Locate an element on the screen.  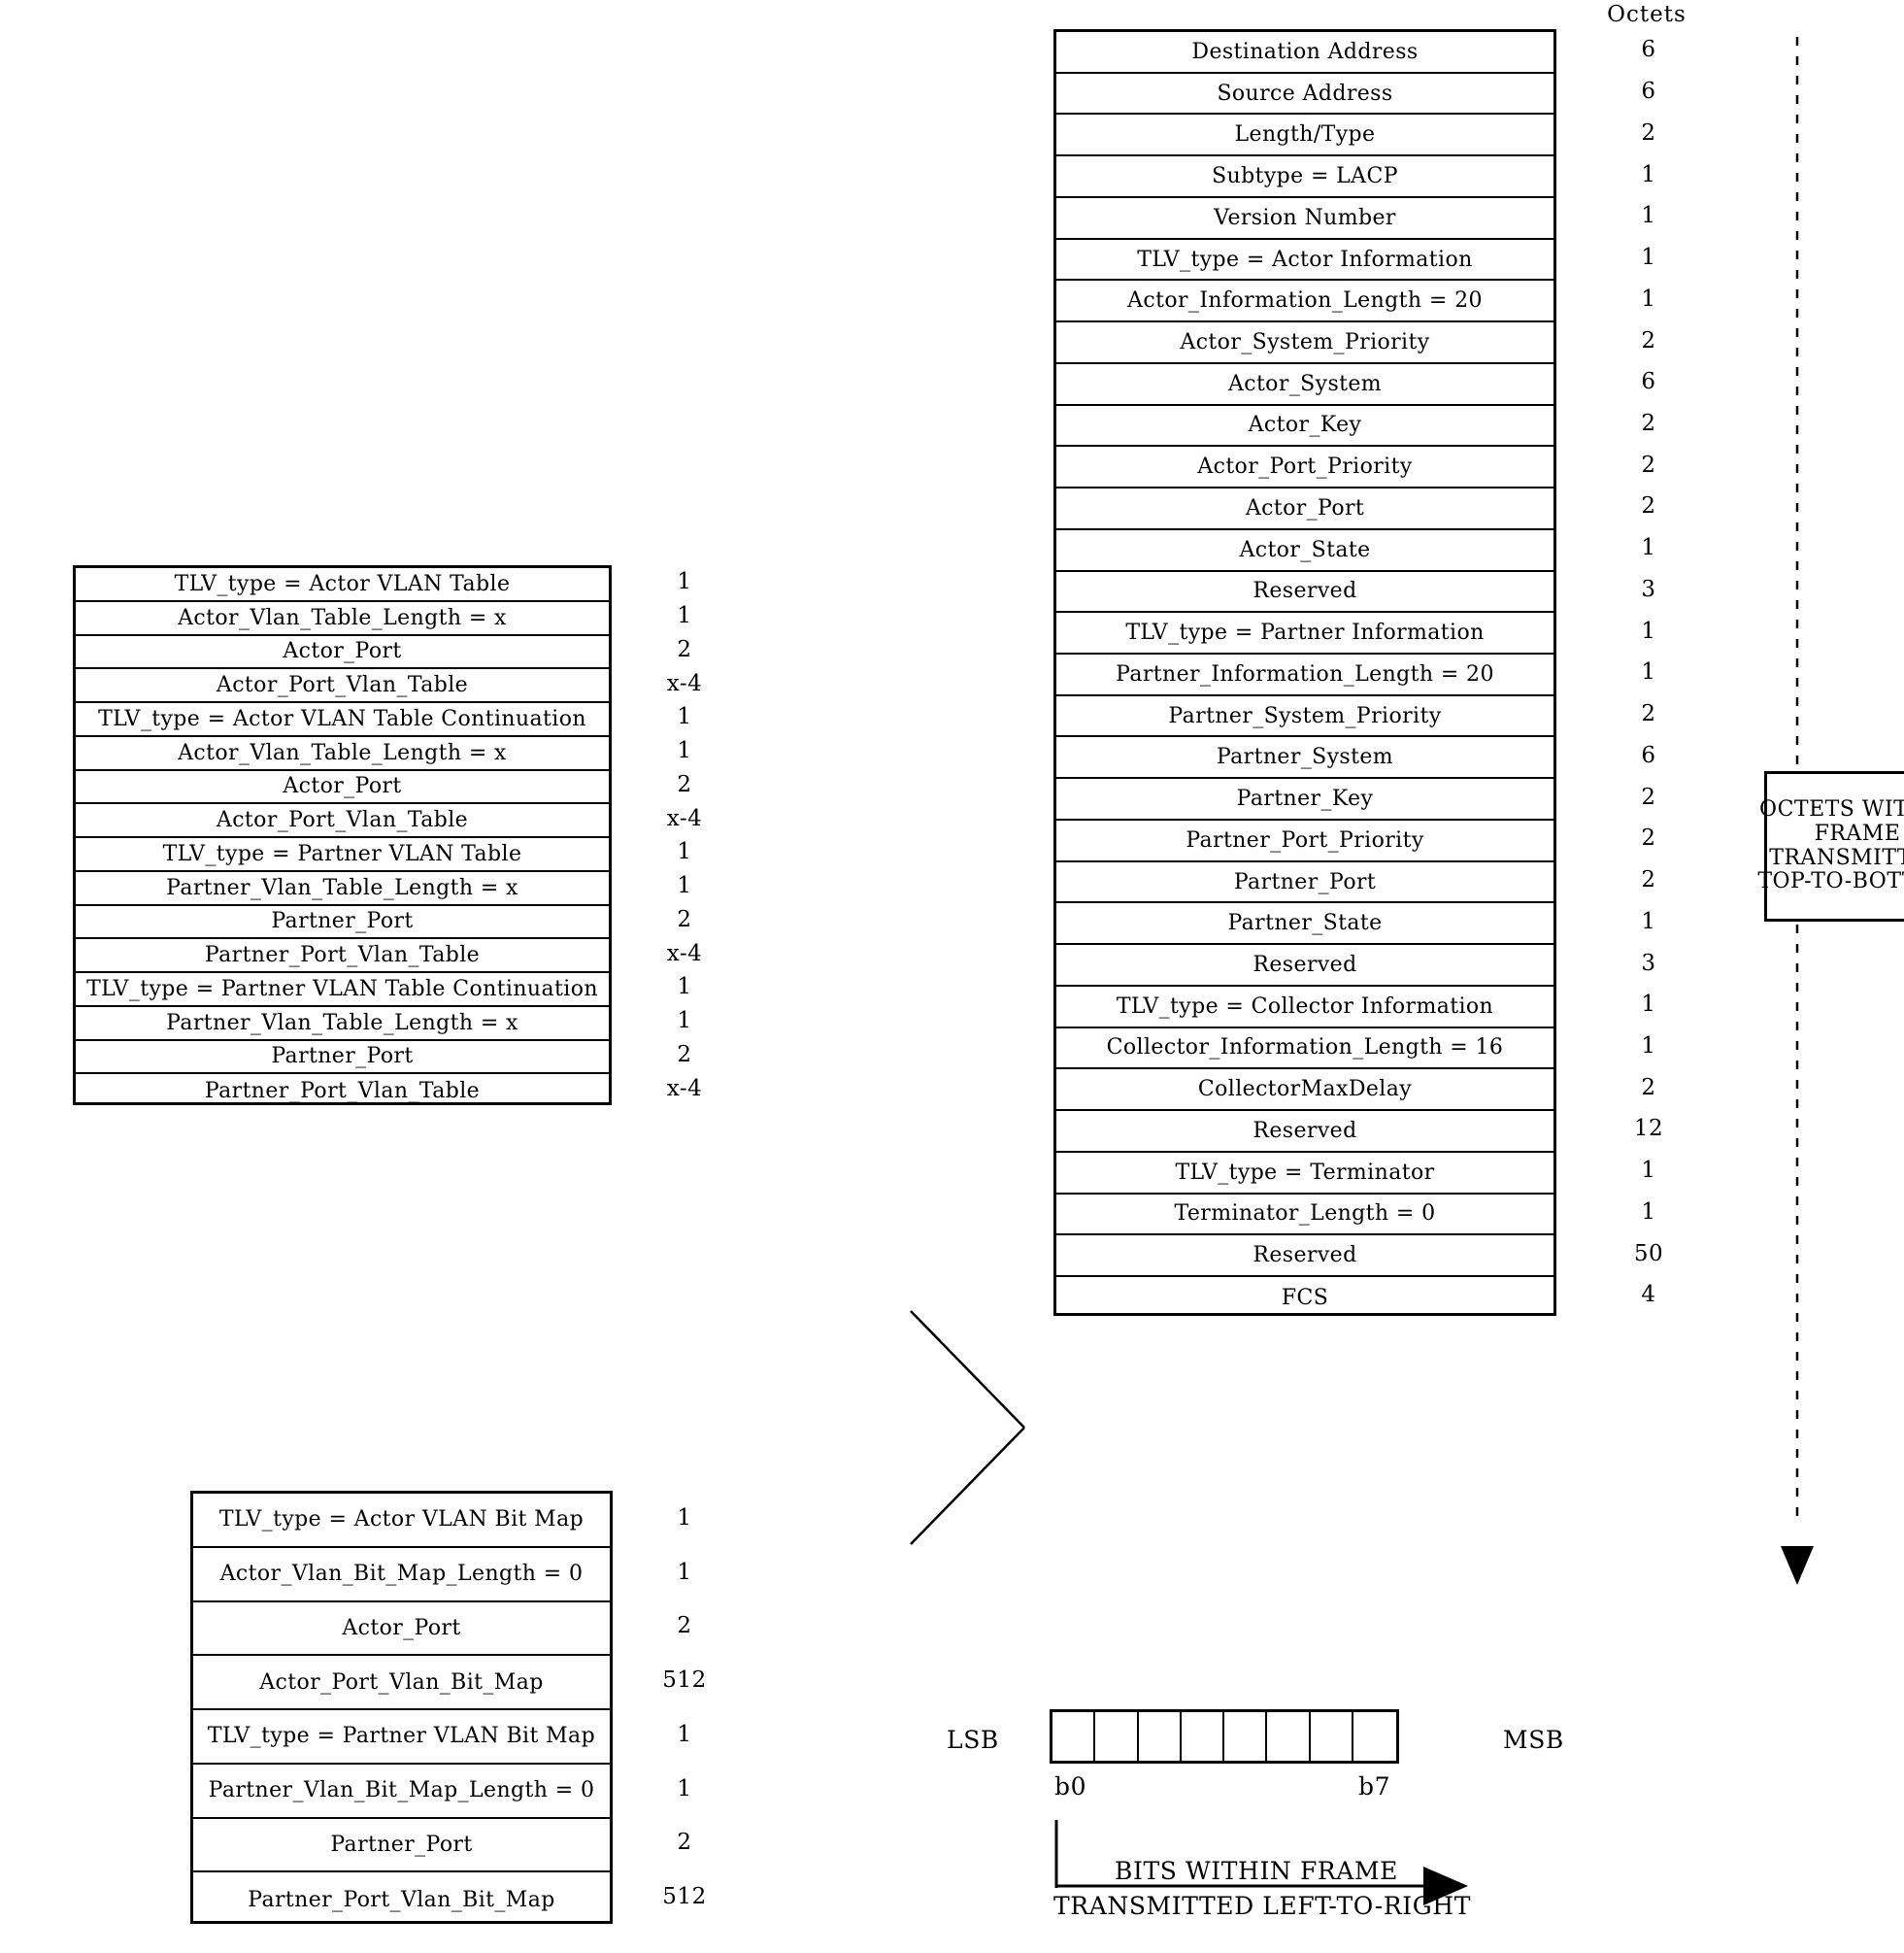
frame-field-label: Actor_State is located at coordinates (1305, 549).